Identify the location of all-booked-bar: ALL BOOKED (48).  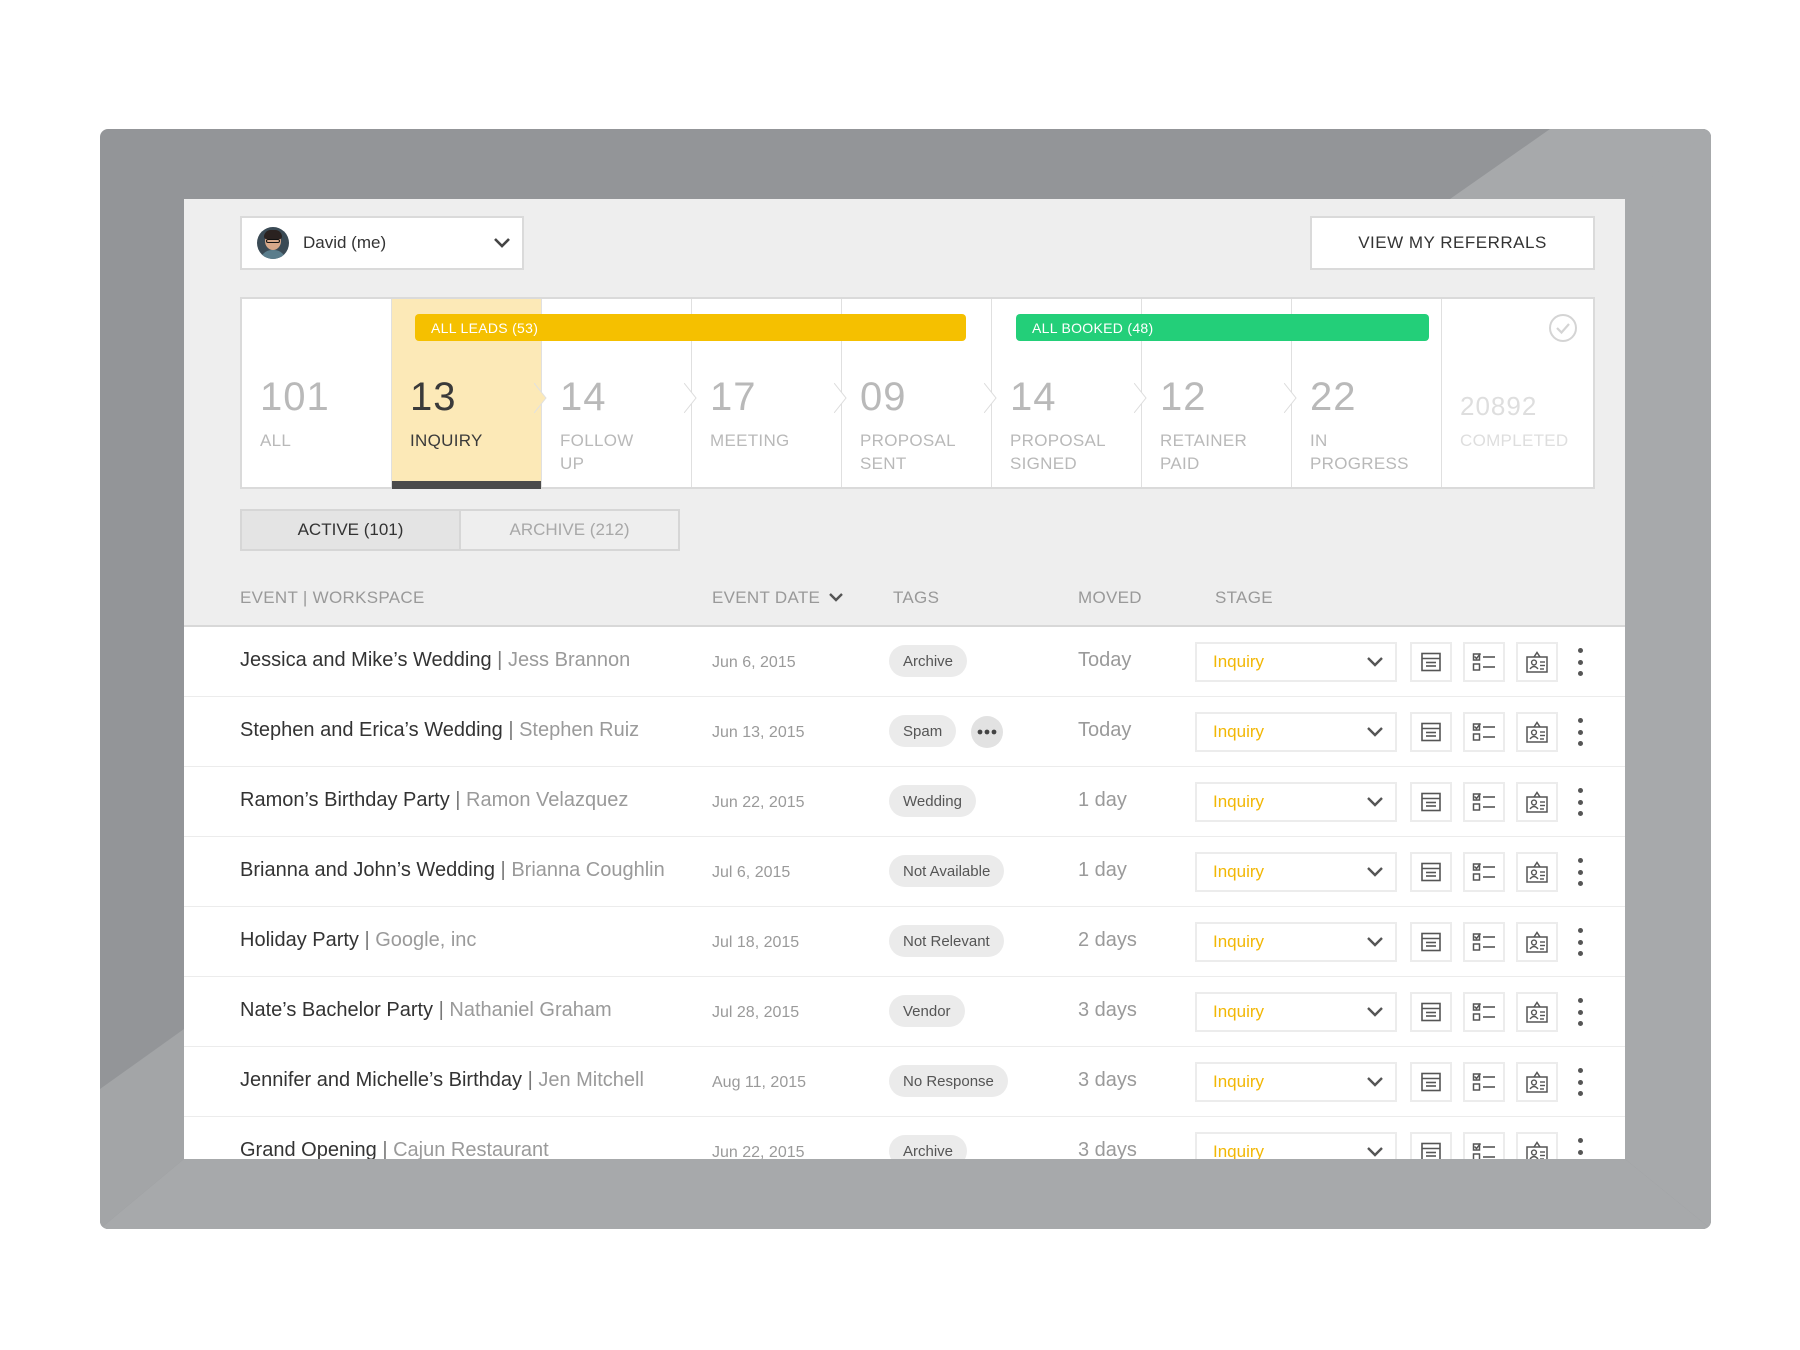
(1222, 327).